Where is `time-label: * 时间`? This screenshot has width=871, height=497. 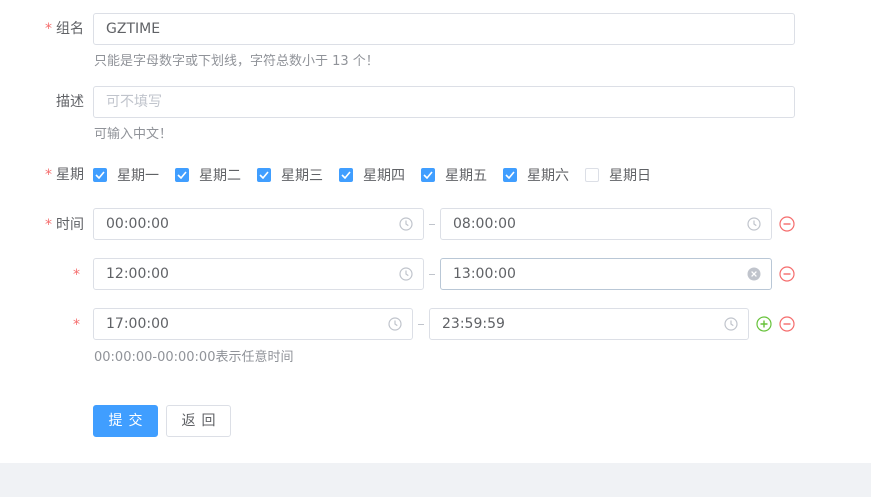 time-label: * 时间 is located at coordinates (64, 225).